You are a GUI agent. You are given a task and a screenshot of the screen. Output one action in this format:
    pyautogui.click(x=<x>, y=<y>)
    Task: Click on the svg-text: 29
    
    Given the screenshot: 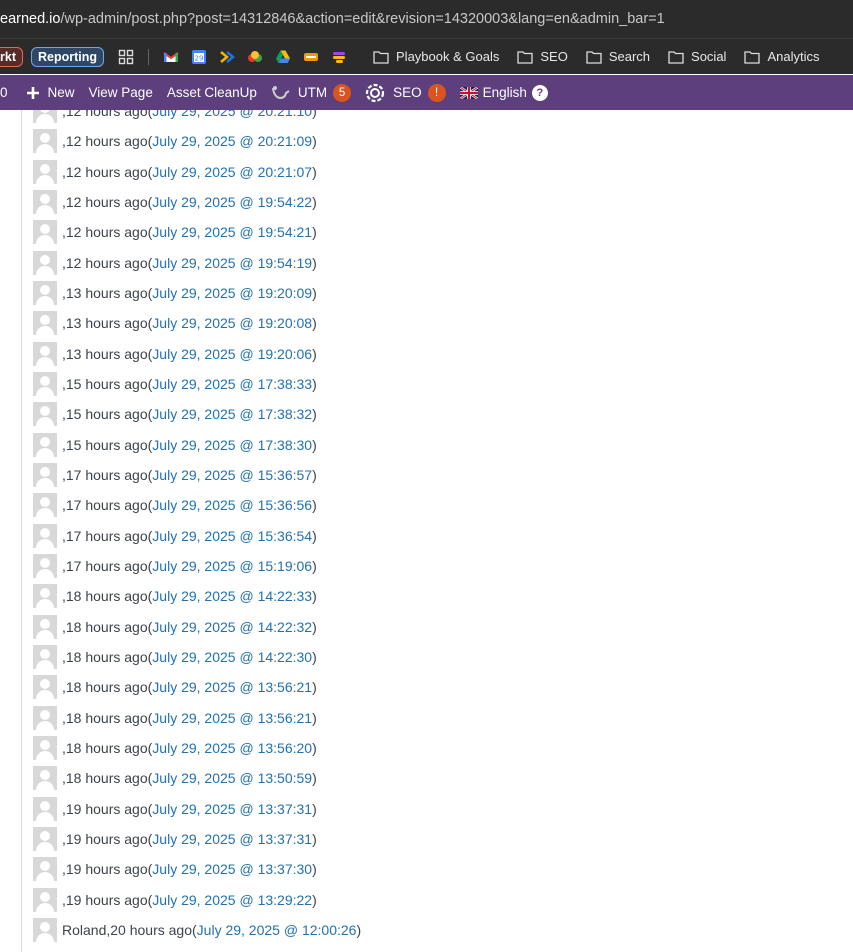 What is the action you would take?
    pyautogui.click(x=199, y=58)
    